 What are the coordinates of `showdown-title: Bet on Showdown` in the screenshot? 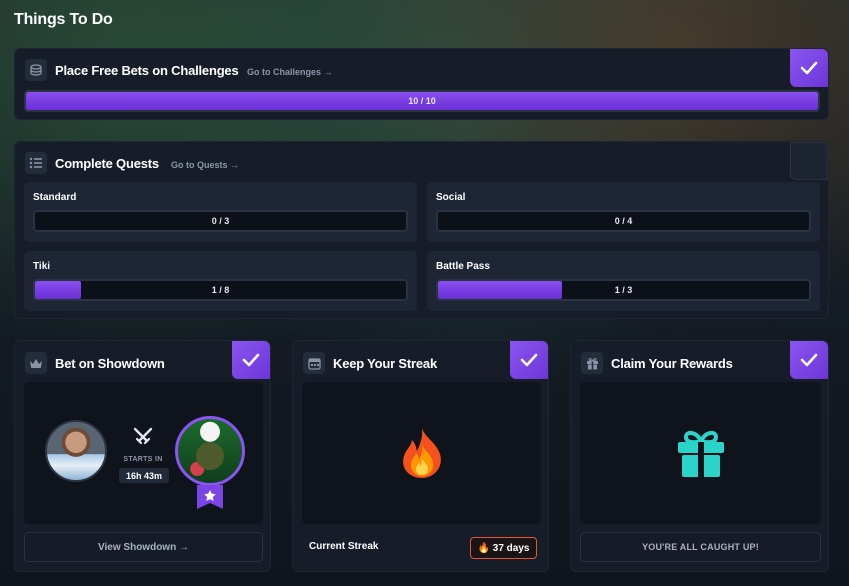 It's located at (110, 363).